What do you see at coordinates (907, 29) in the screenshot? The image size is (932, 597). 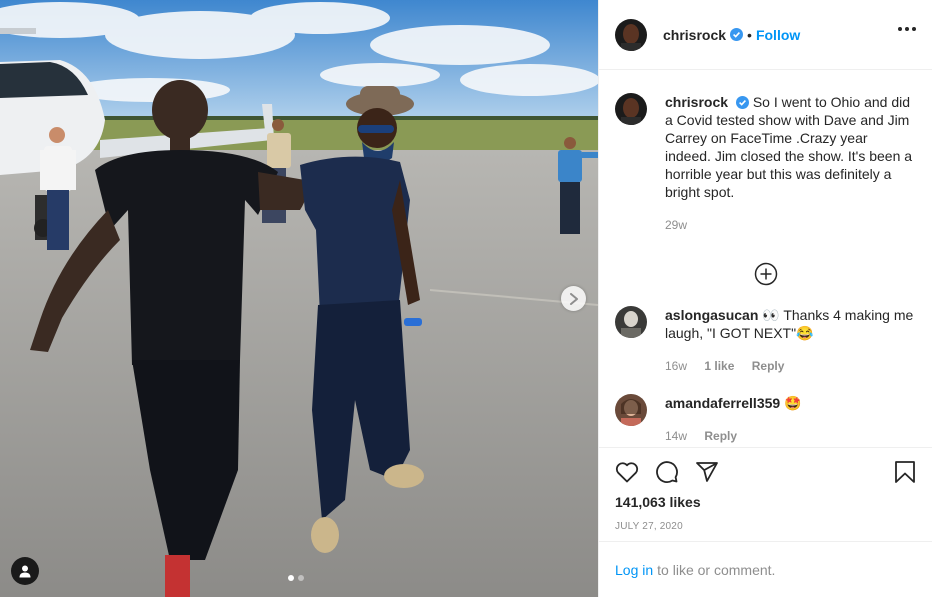 I see `more-options-button` at bounding box center [907, 29].